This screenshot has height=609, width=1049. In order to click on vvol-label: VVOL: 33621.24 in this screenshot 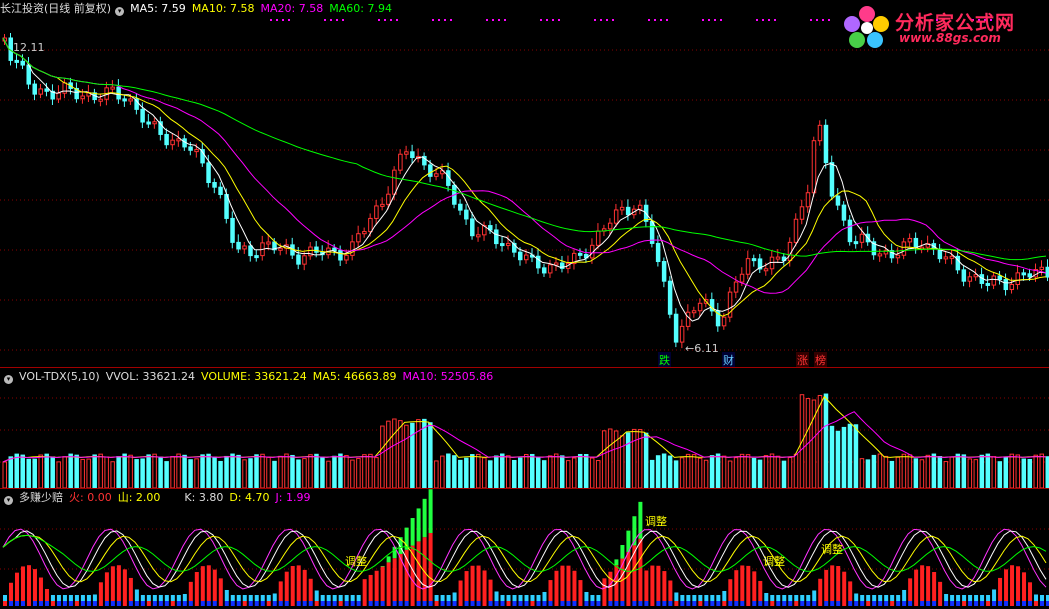, I will do `click(150, 376)`.